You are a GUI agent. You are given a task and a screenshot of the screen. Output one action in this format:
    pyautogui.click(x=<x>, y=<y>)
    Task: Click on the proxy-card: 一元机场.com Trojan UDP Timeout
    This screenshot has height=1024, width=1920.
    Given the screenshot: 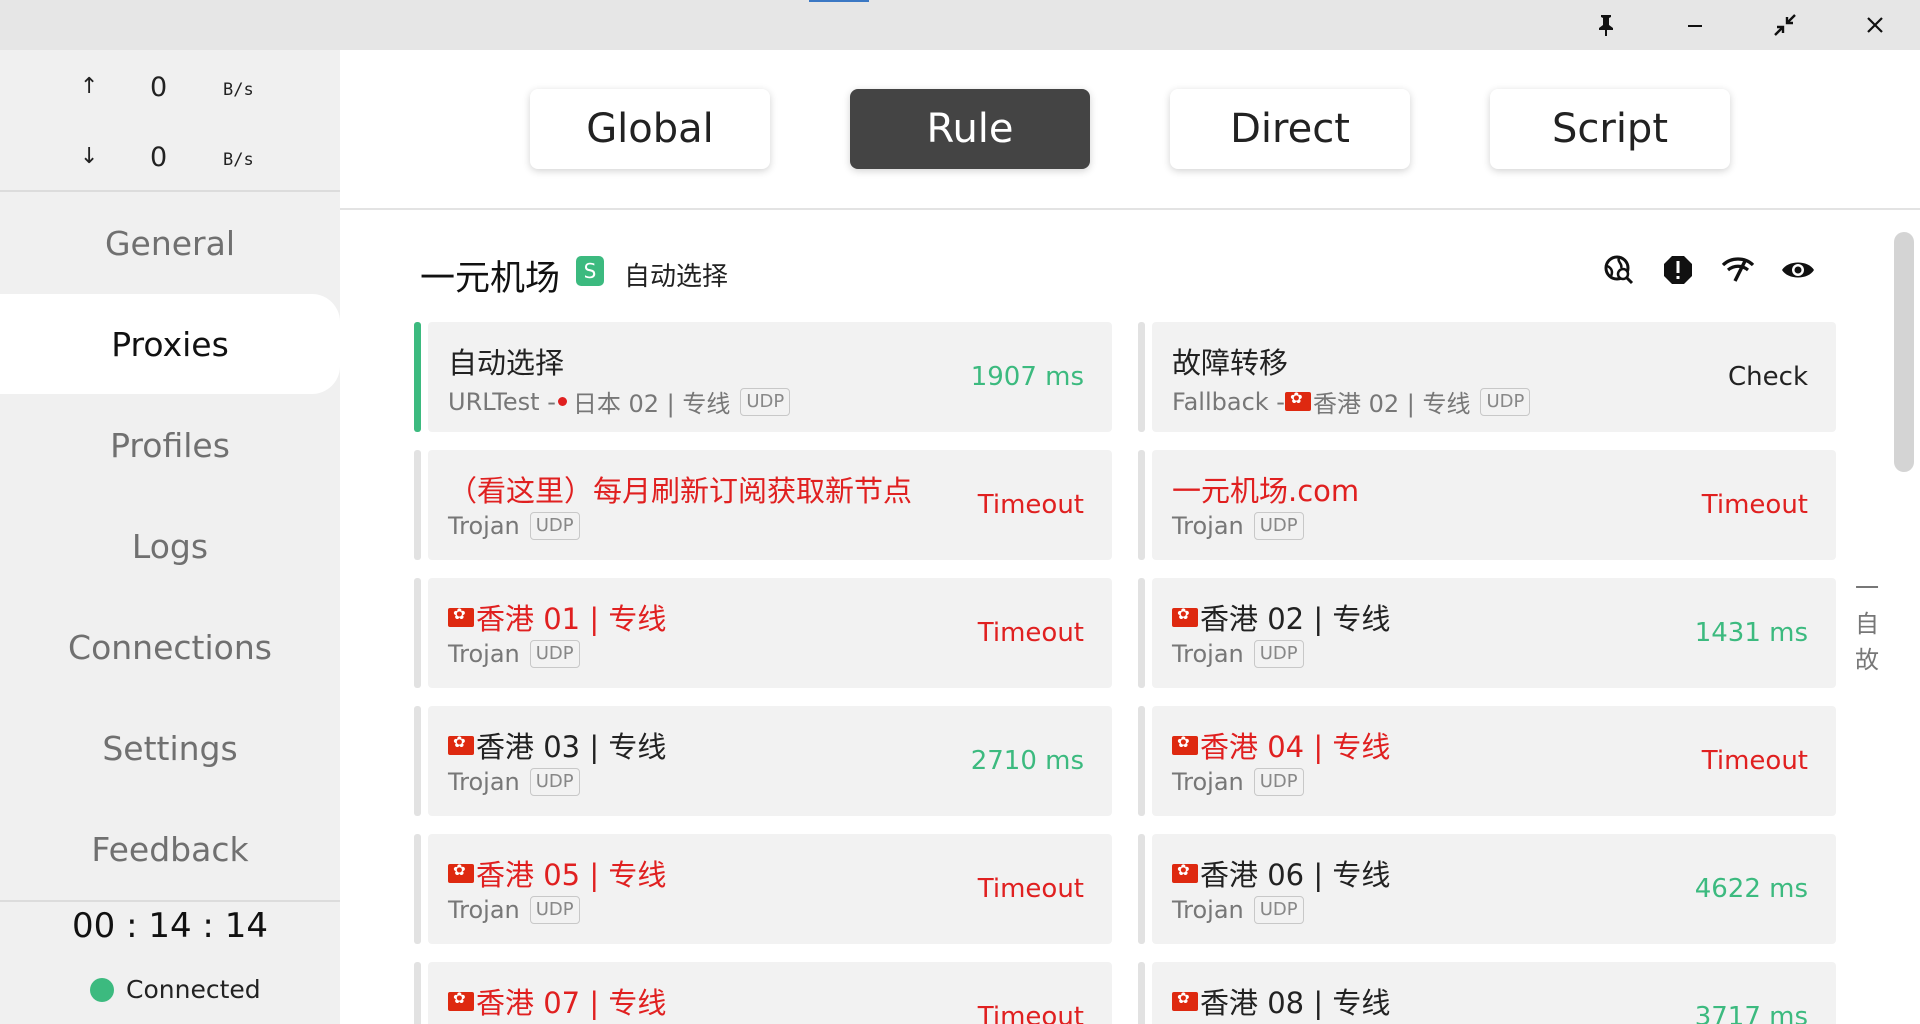 What is the action you would take?
    pyautogui.click(x=1487, y=505)
    